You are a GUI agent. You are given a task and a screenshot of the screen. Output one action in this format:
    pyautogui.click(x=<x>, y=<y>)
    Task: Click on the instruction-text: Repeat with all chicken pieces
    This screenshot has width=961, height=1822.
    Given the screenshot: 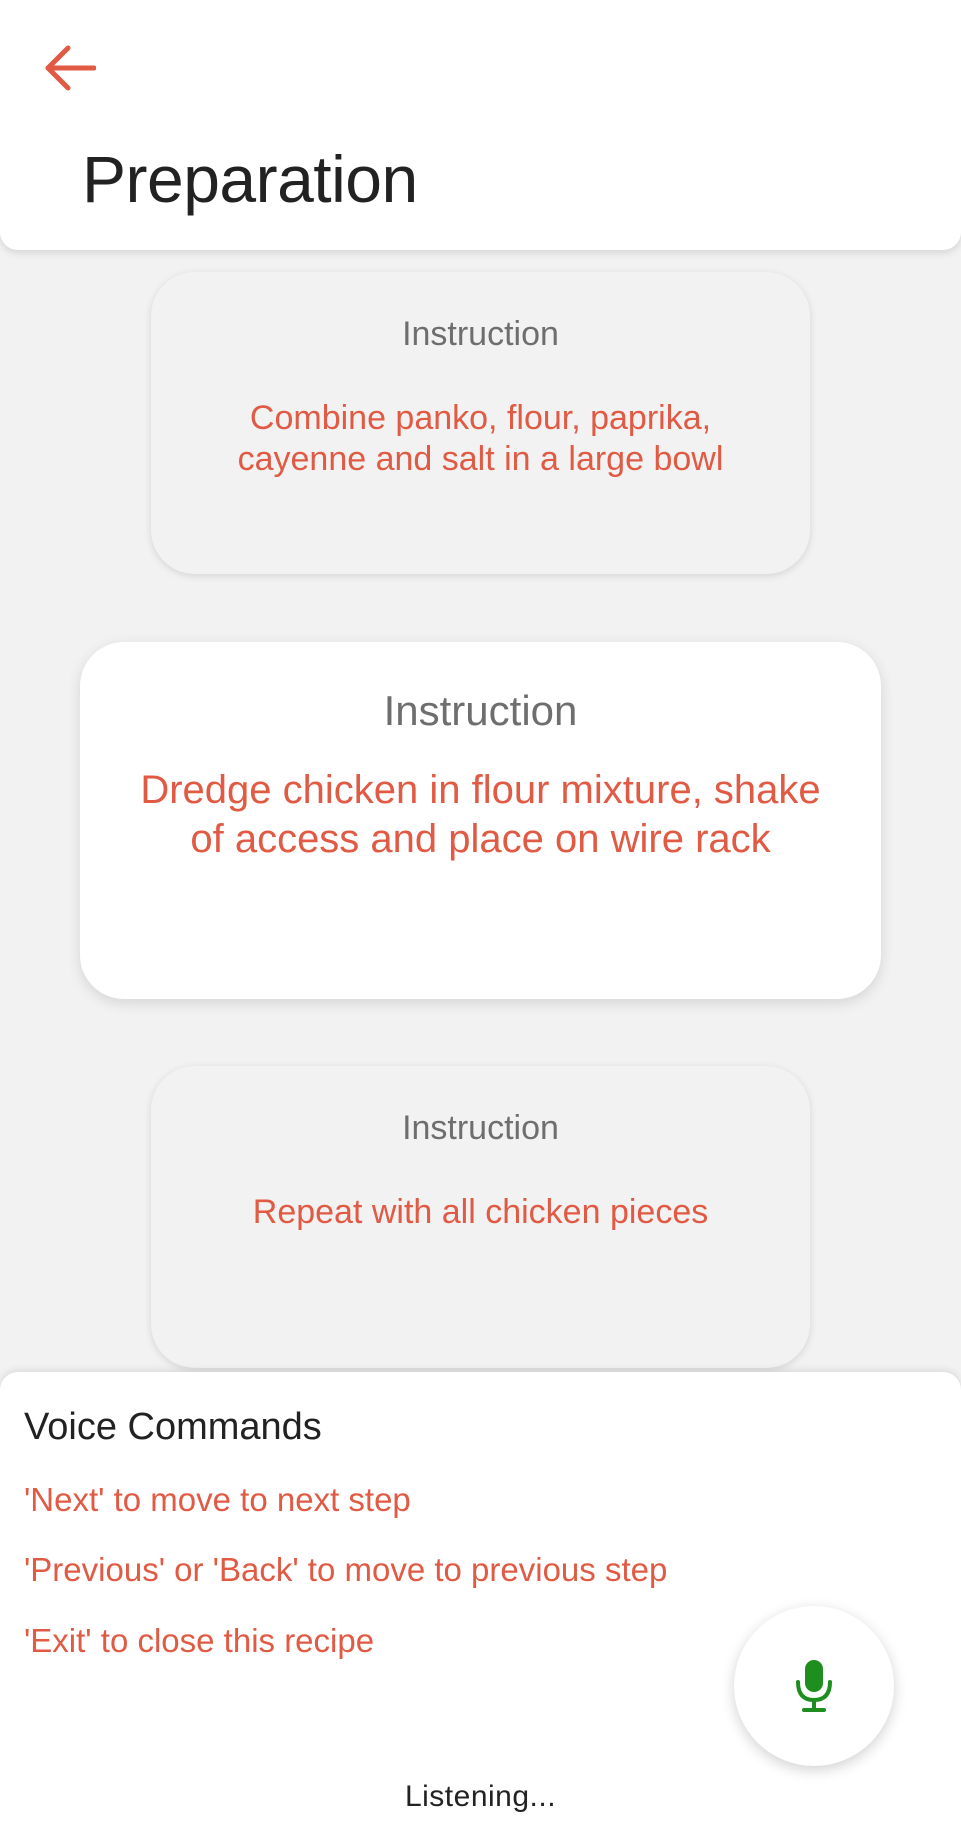 What is the action you would take?
    pyautogui.click(x=480, y=1212)
    